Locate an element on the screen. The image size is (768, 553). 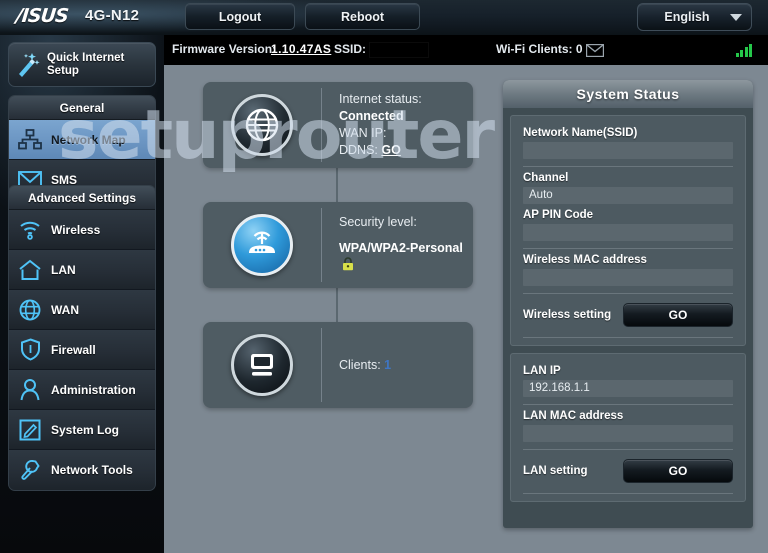
sidebar-item-wireless-label: Wireless is located at coordinates (76, 229).